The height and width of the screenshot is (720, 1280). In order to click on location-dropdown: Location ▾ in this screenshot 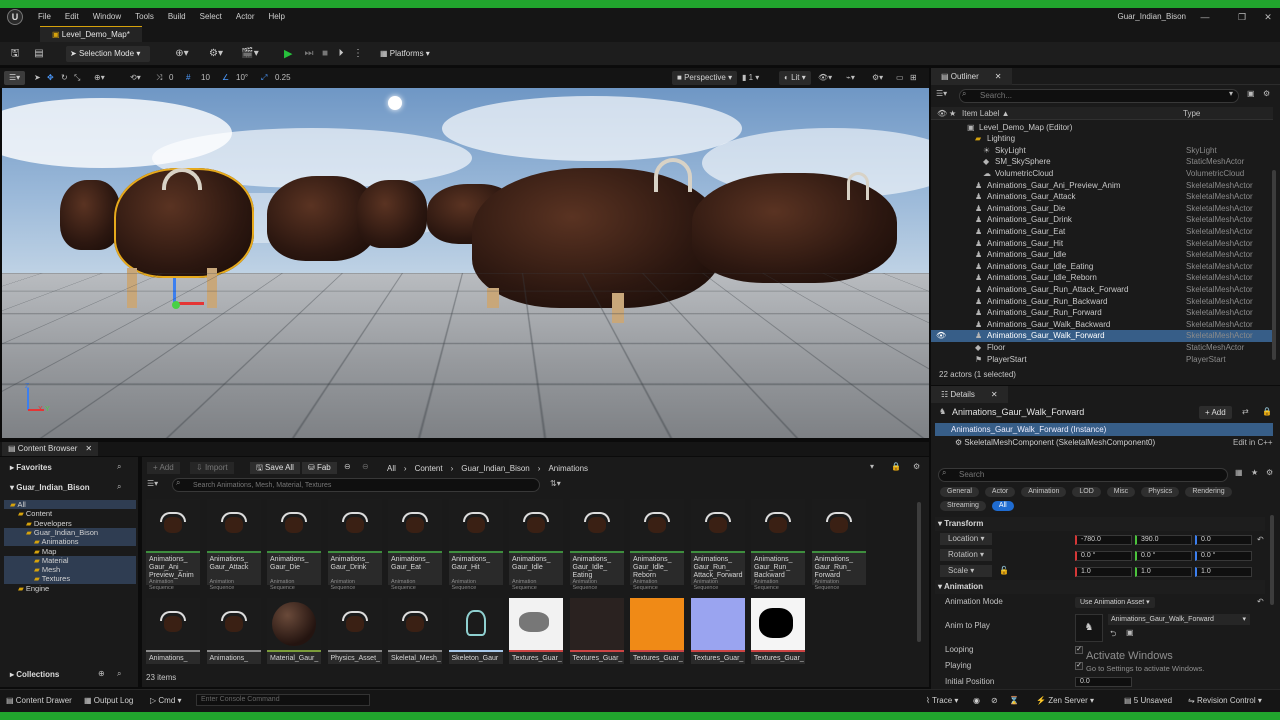, I will do `click(966, 539)`.